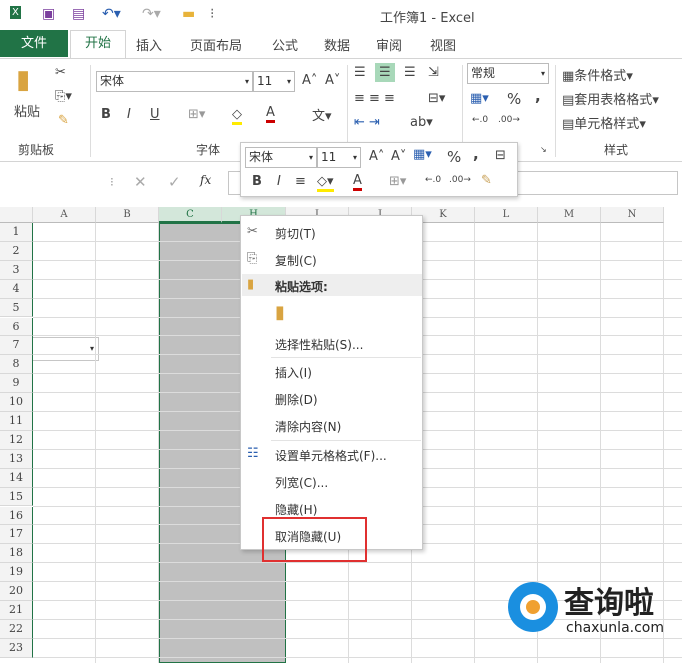 Image resolution: width=682 pixels, height=663 pixels. What do you see at coordinates (16, 251) in the screenshot?
I see `row-header: 2` at bounding box center [16, 251].